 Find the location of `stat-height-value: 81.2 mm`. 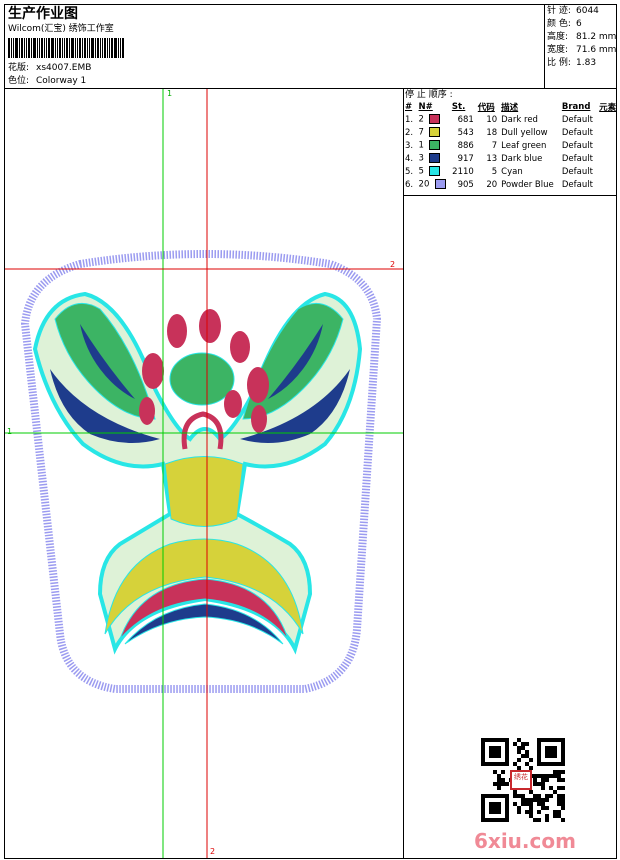

stat-height-value: 81.2 mm is located at coordinates (596, 37).